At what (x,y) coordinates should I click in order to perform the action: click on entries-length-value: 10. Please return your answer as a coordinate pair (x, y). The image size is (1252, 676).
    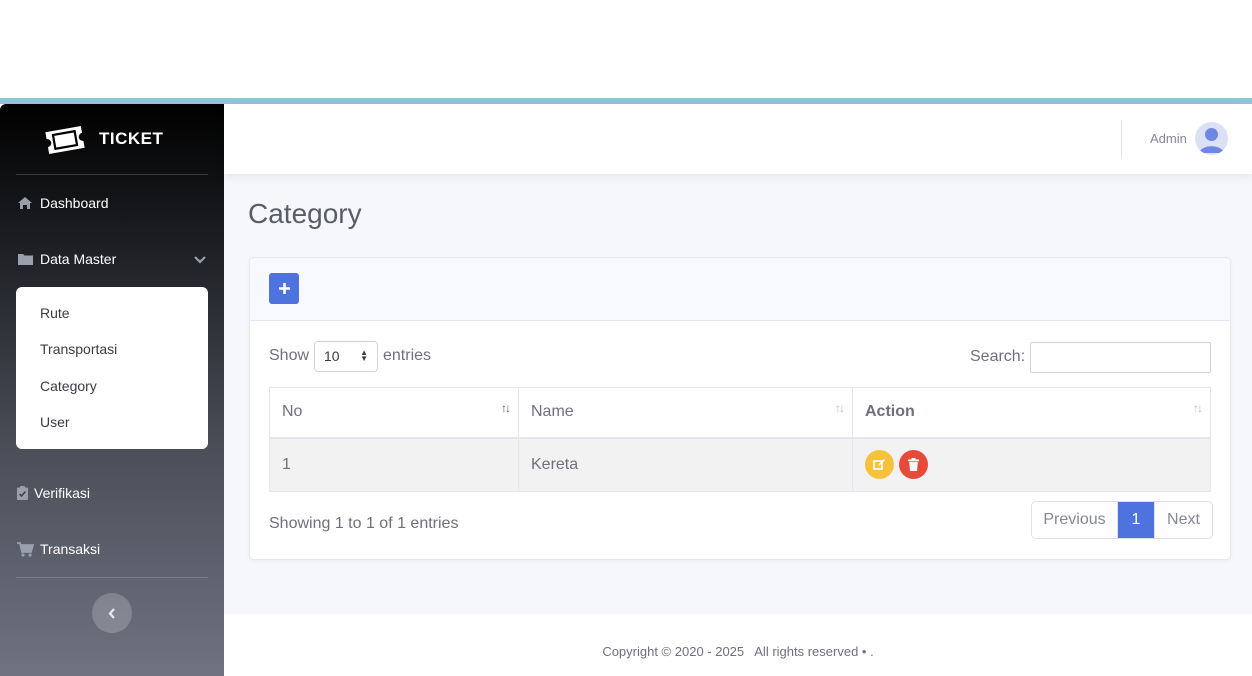
    Looking at the image, I should click on (332, 356).